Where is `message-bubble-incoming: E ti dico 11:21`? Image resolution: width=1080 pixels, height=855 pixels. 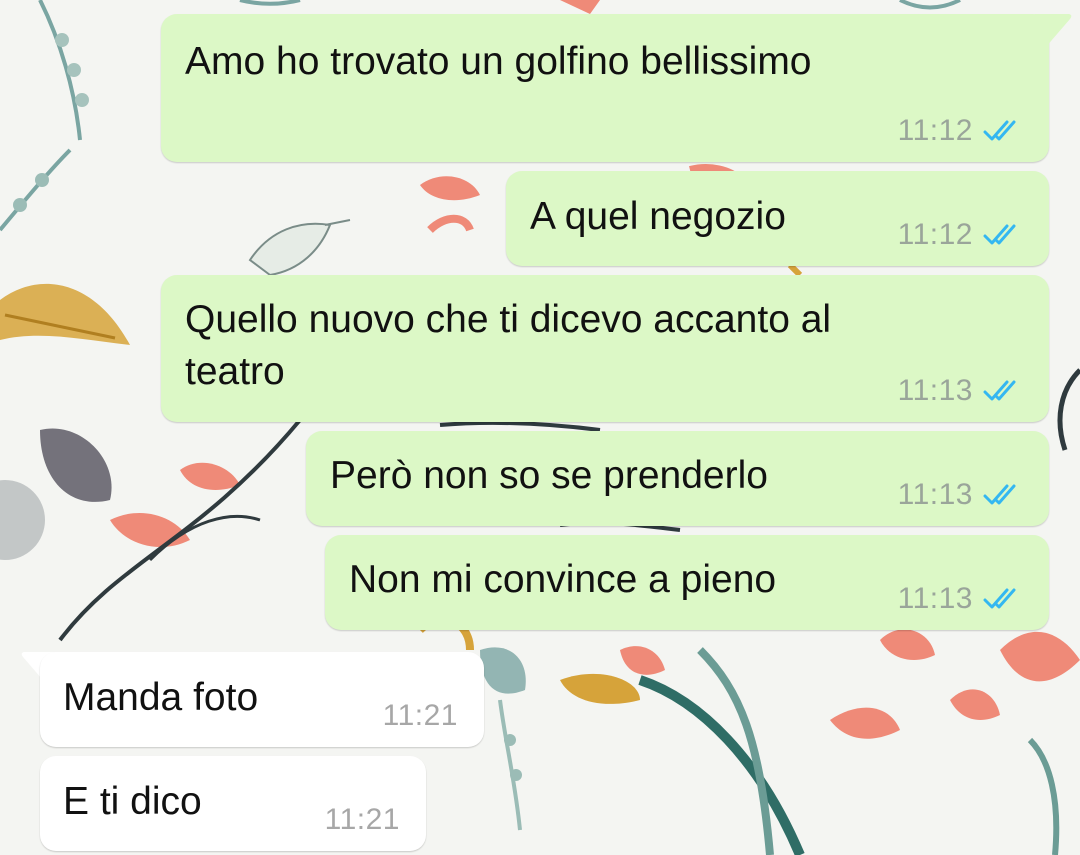 message-bubble-incoming: E ti dico 11:21 is located at coordinates (233, 803).